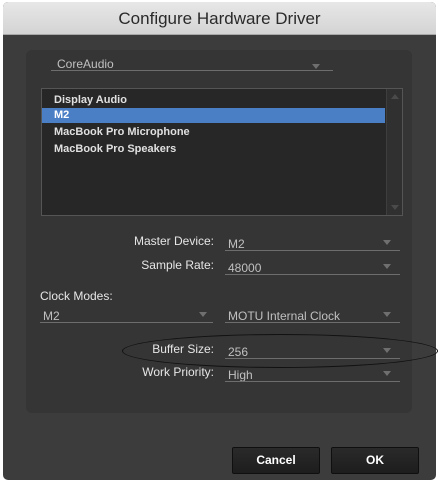 The width and height of the screenshot is (439, 482). I want to click on sample-rate-underline, so click(312, 274).